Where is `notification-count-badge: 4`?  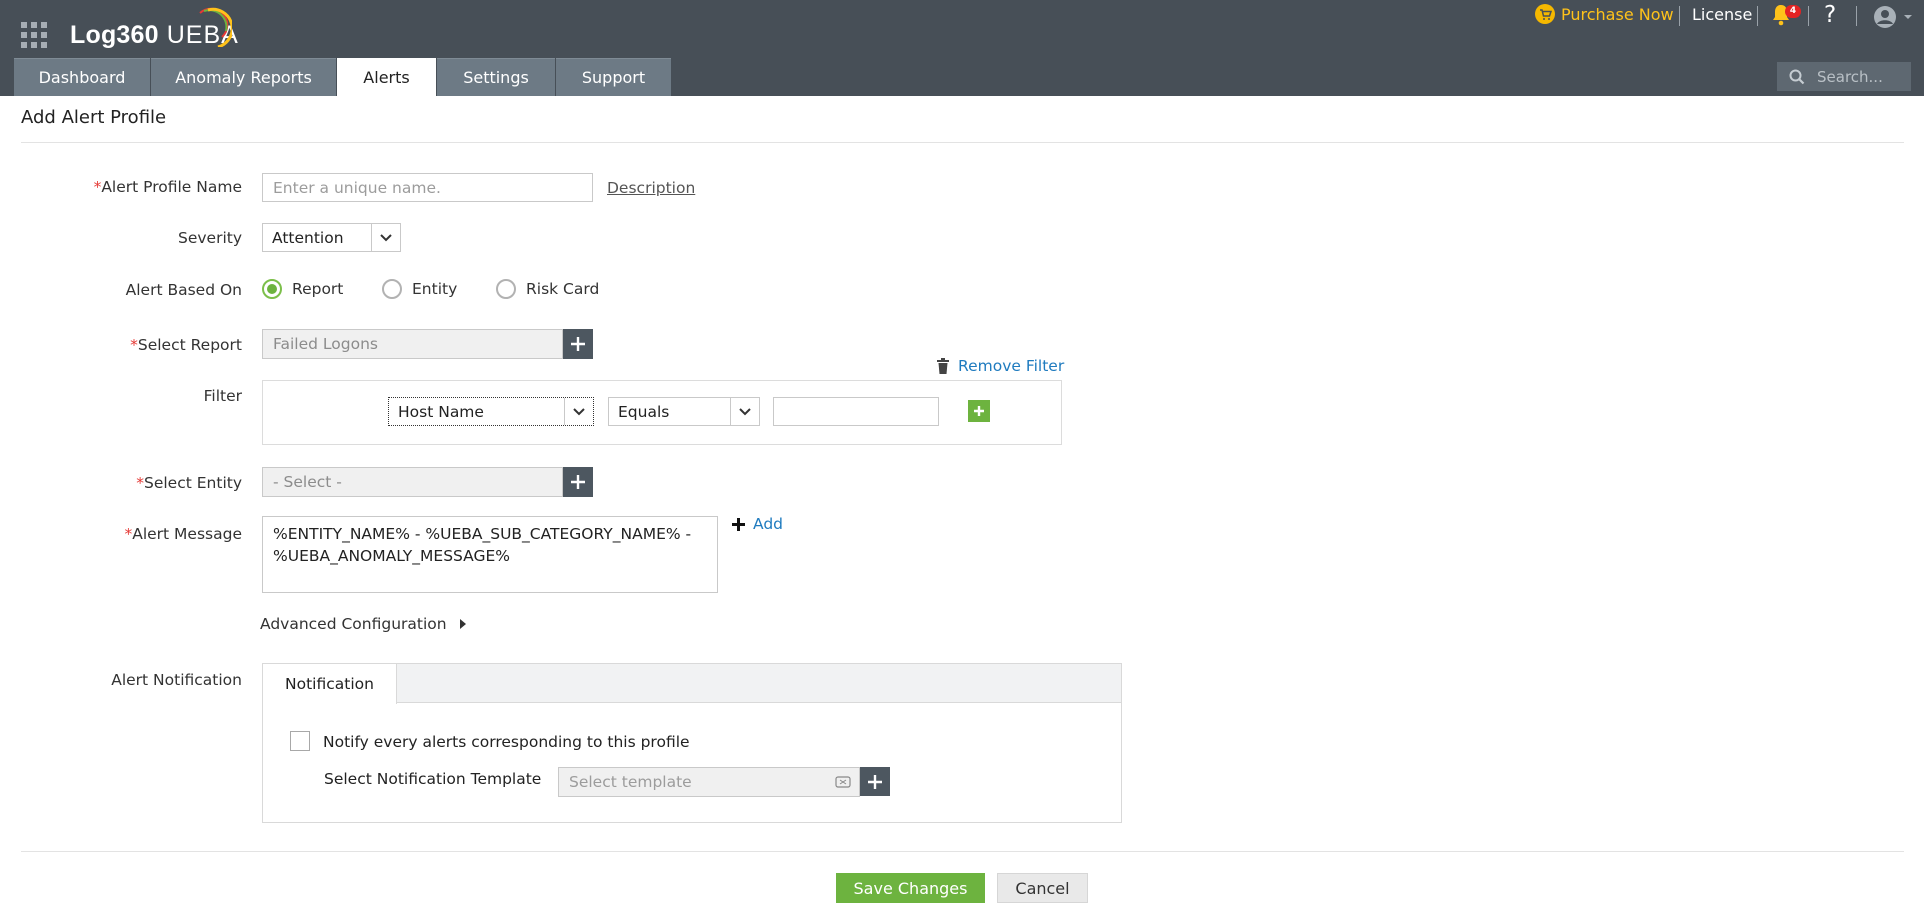 notification-count-badge: 4 is located at coordinates (1793, 11).